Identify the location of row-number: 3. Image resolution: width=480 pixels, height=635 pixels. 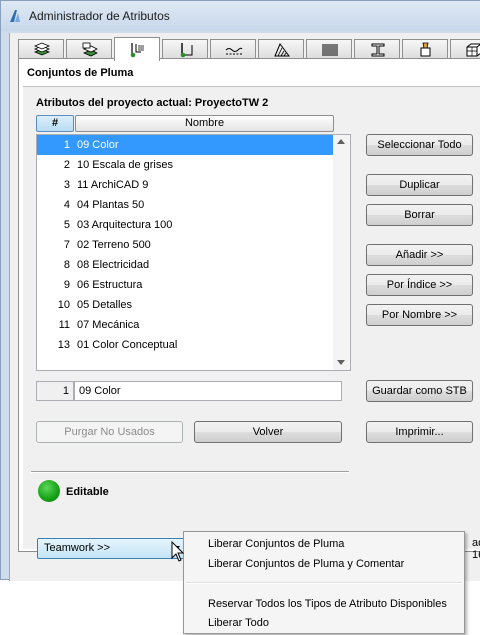
(66, 185).